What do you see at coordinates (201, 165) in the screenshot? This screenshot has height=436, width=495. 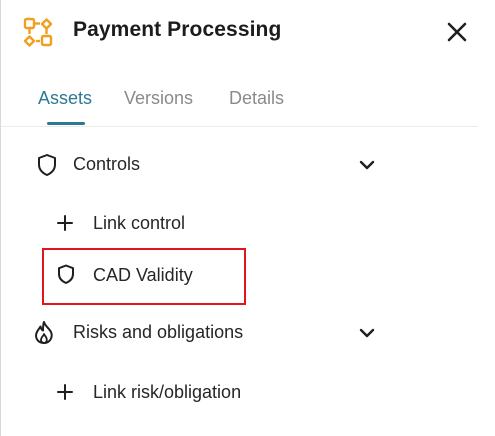 I see `controls-section-header: Controls` at bounding box center [201, 165].